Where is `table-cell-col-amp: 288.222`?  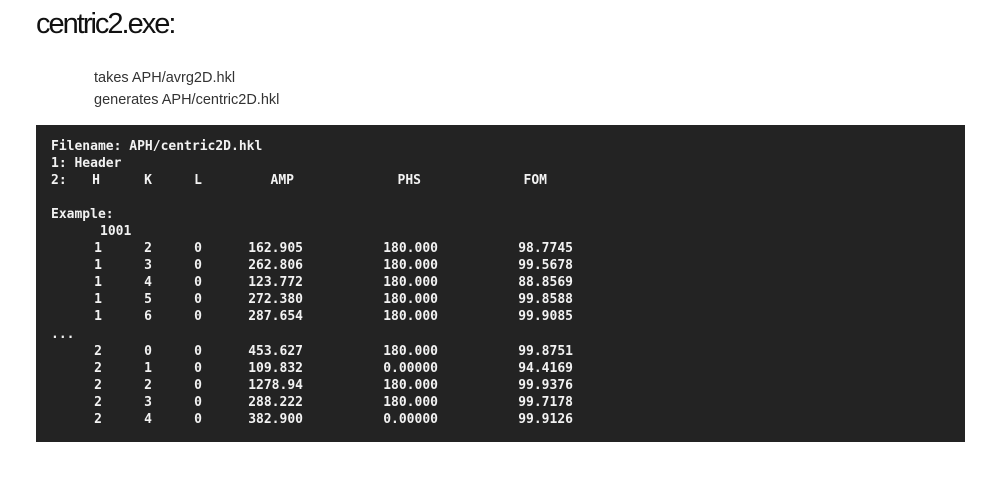
table-cell-col-amp: 288.222 is located at coordinates (275, 402).